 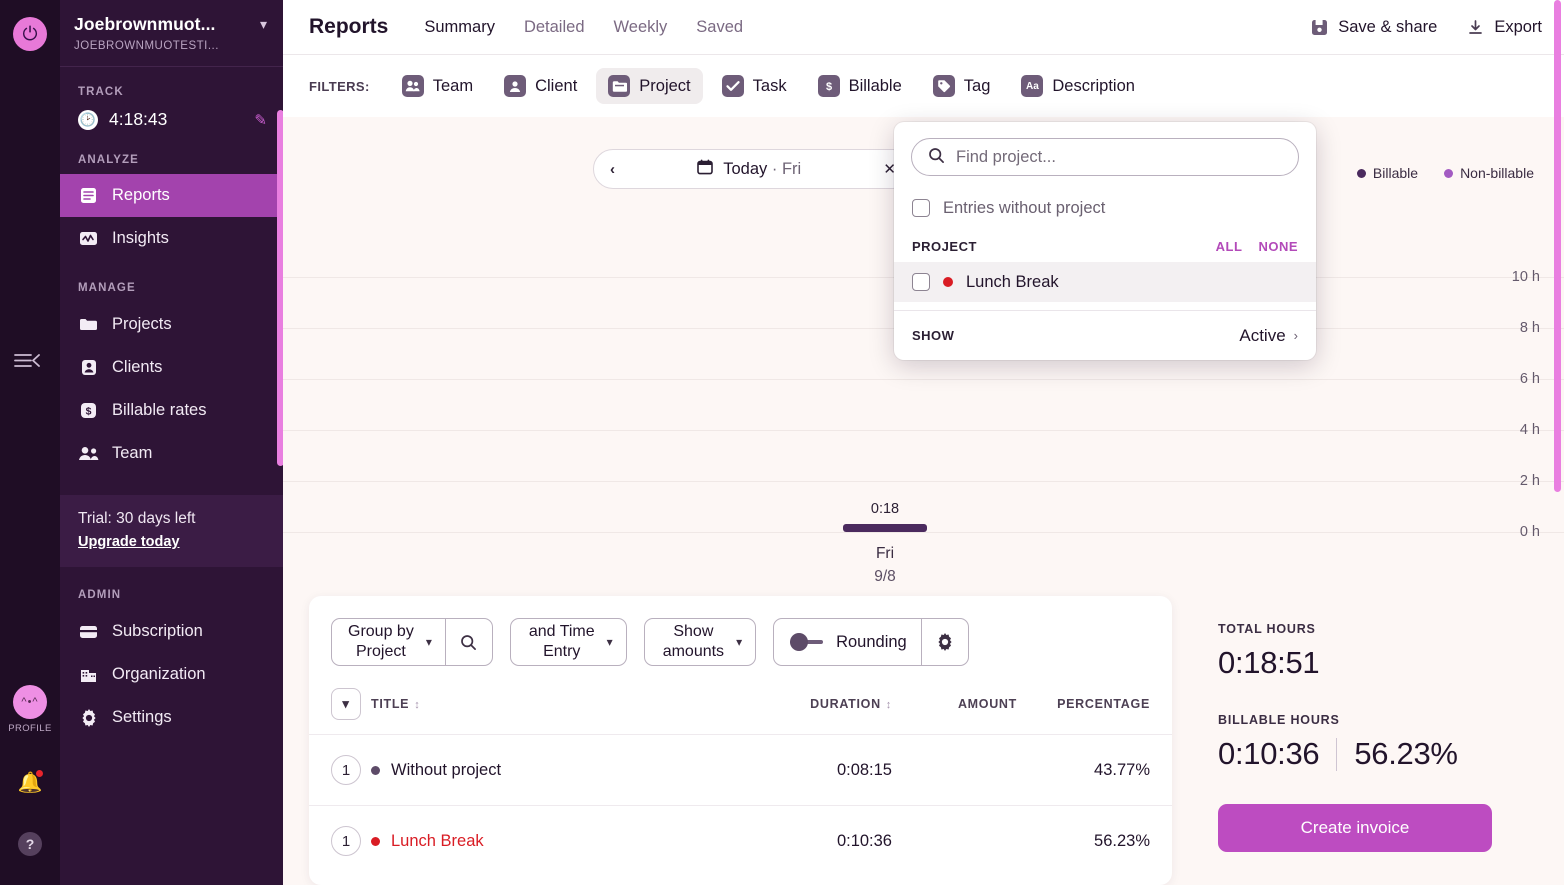 What do you see at coordinates (339, 86) in the screenshot?
I see `filters-label: FILTERS:` at bounding box center [339, 86].